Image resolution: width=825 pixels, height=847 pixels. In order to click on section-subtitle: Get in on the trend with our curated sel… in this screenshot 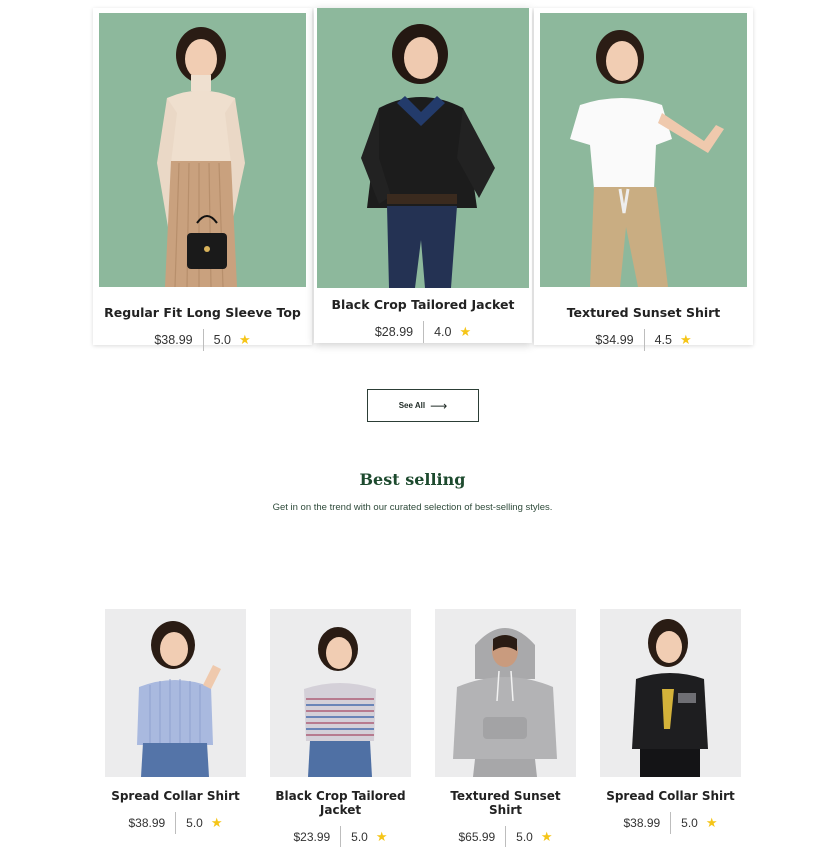, I will do `click(412, 507)`.